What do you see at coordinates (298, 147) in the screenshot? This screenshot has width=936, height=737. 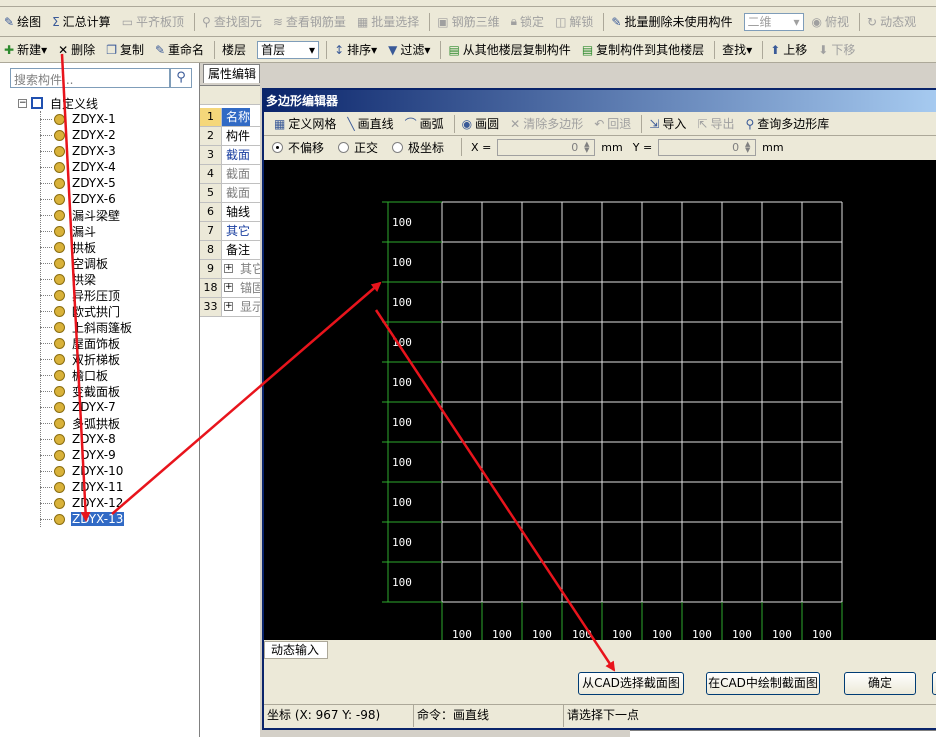 I see `no-offset-radio: 不偏移` at bounding box center [298, 147].